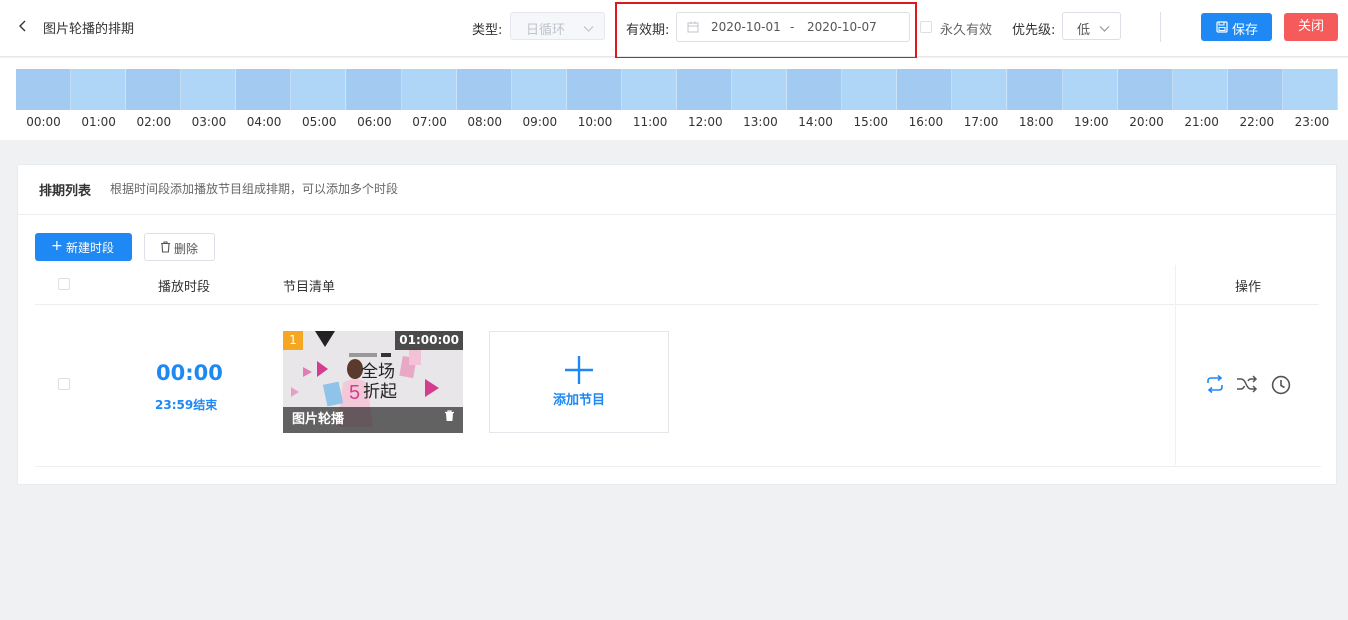 The width and height of the screenshot is (1348, 620). What do you see at coordinates (43, 122) in the screenshot?
I see `timeline-hour-label: 00:00` at bounding box center [43, 122].